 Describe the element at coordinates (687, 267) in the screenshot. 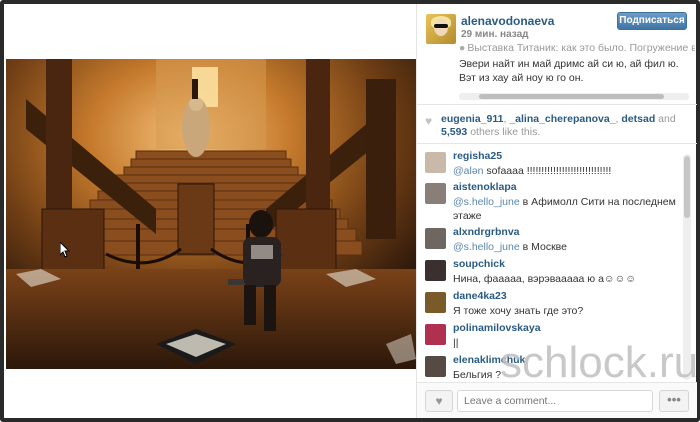

I see `comments-scrollbar` at that location.